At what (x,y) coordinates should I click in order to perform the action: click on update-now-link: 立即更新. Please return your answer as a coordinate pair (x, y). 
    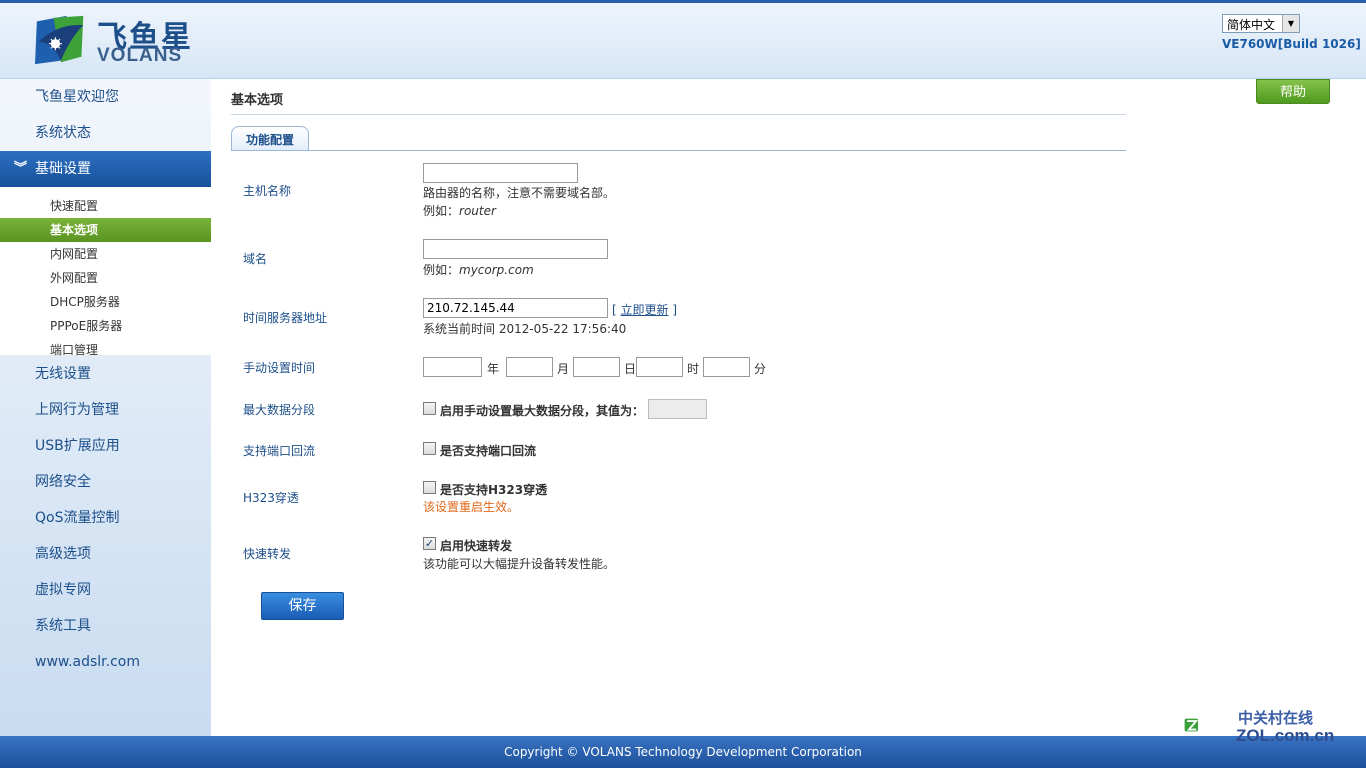
    Looking at the image, I should click on (645, 310).